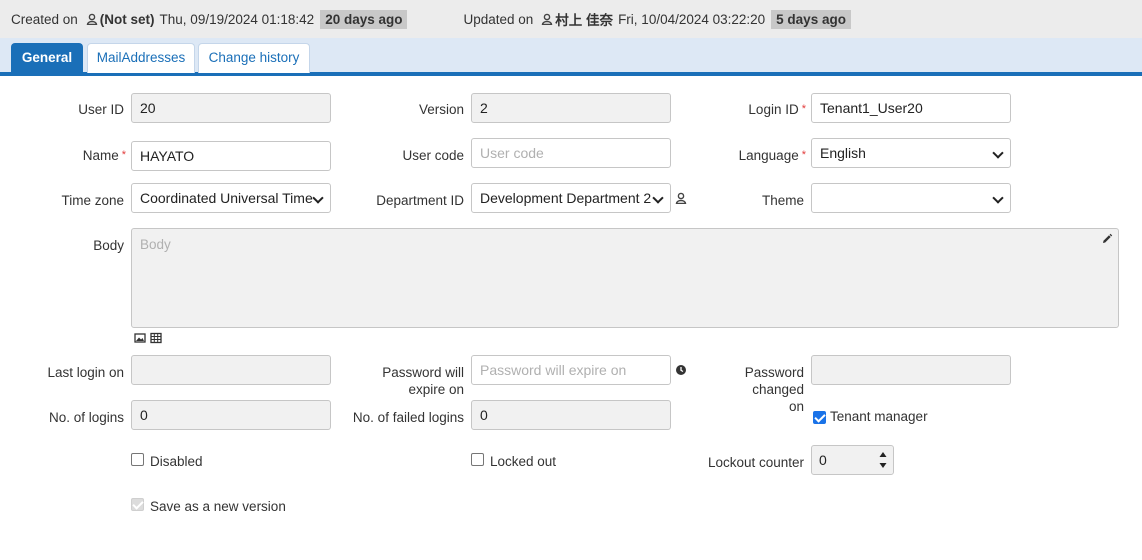  What do you see at coordinates (911, 370) in the screenshot?
I see `password-changed-field` at bounding box center [911, 370].